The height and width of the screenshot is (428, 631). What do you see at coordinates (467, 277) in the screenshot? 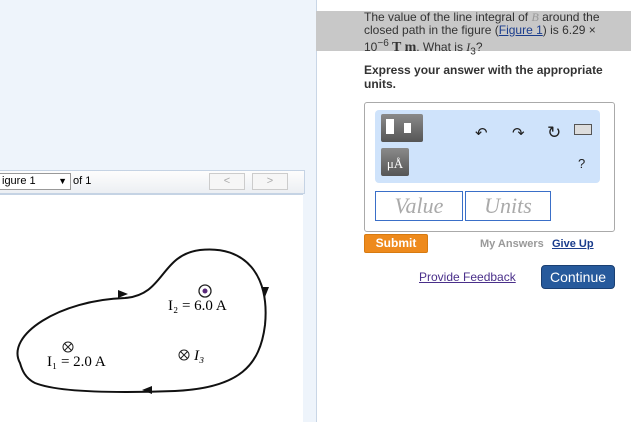
I see `provide-feedback-link: Provide Feedback` at bounding box center [467, 277].